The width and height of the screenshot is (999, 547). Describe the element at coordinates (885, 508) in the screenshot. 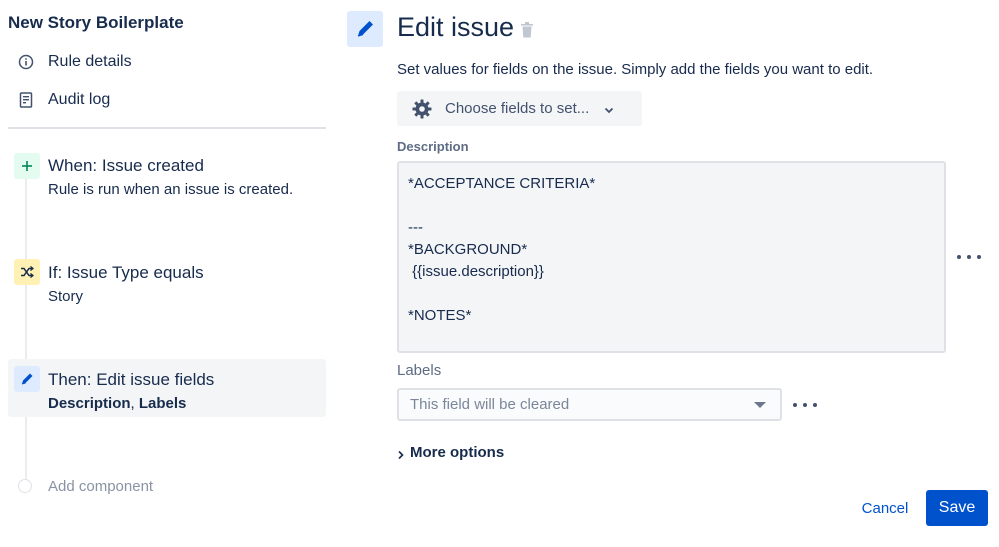

I see `cancel-button: Cancel` at that location.